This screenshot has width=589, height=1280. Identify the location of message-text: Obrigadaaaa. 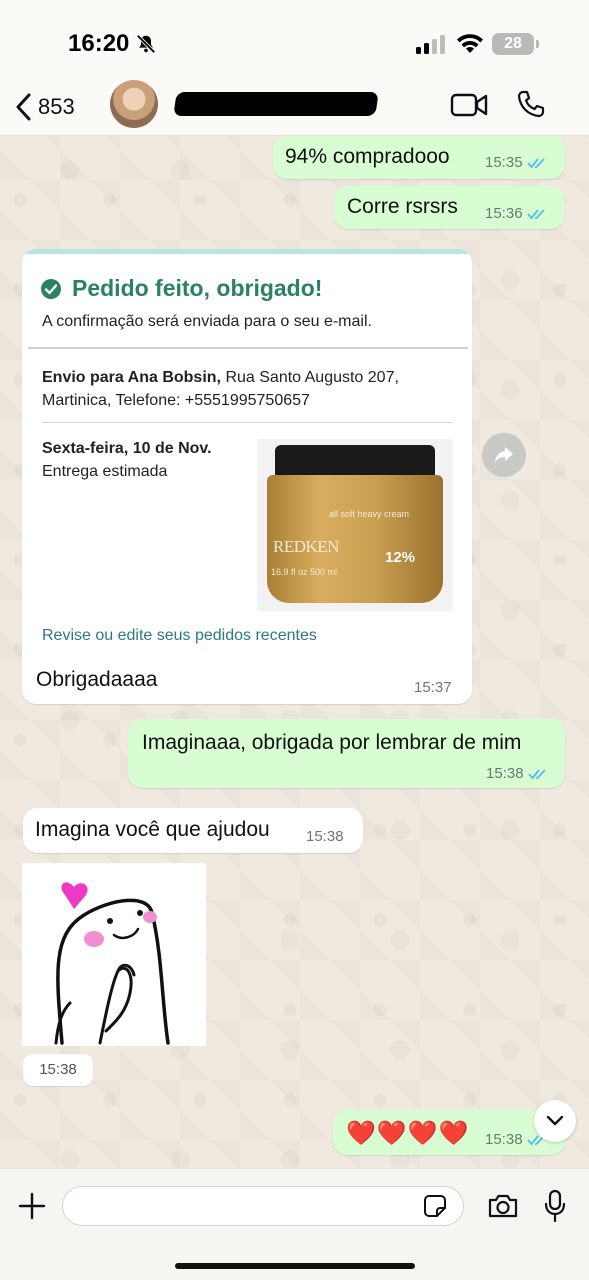
(97, 679).